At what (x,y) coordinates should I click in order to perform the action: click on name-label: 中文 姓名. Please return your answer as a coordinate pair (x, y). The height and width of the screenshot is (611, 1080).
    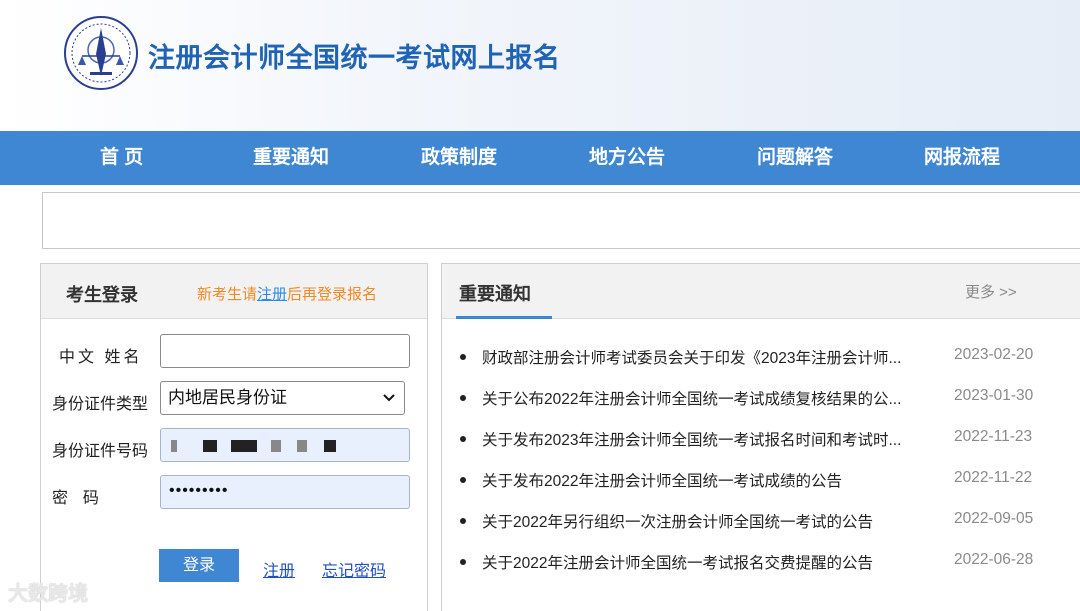
    Looking at the image, I should click on (101, 357).